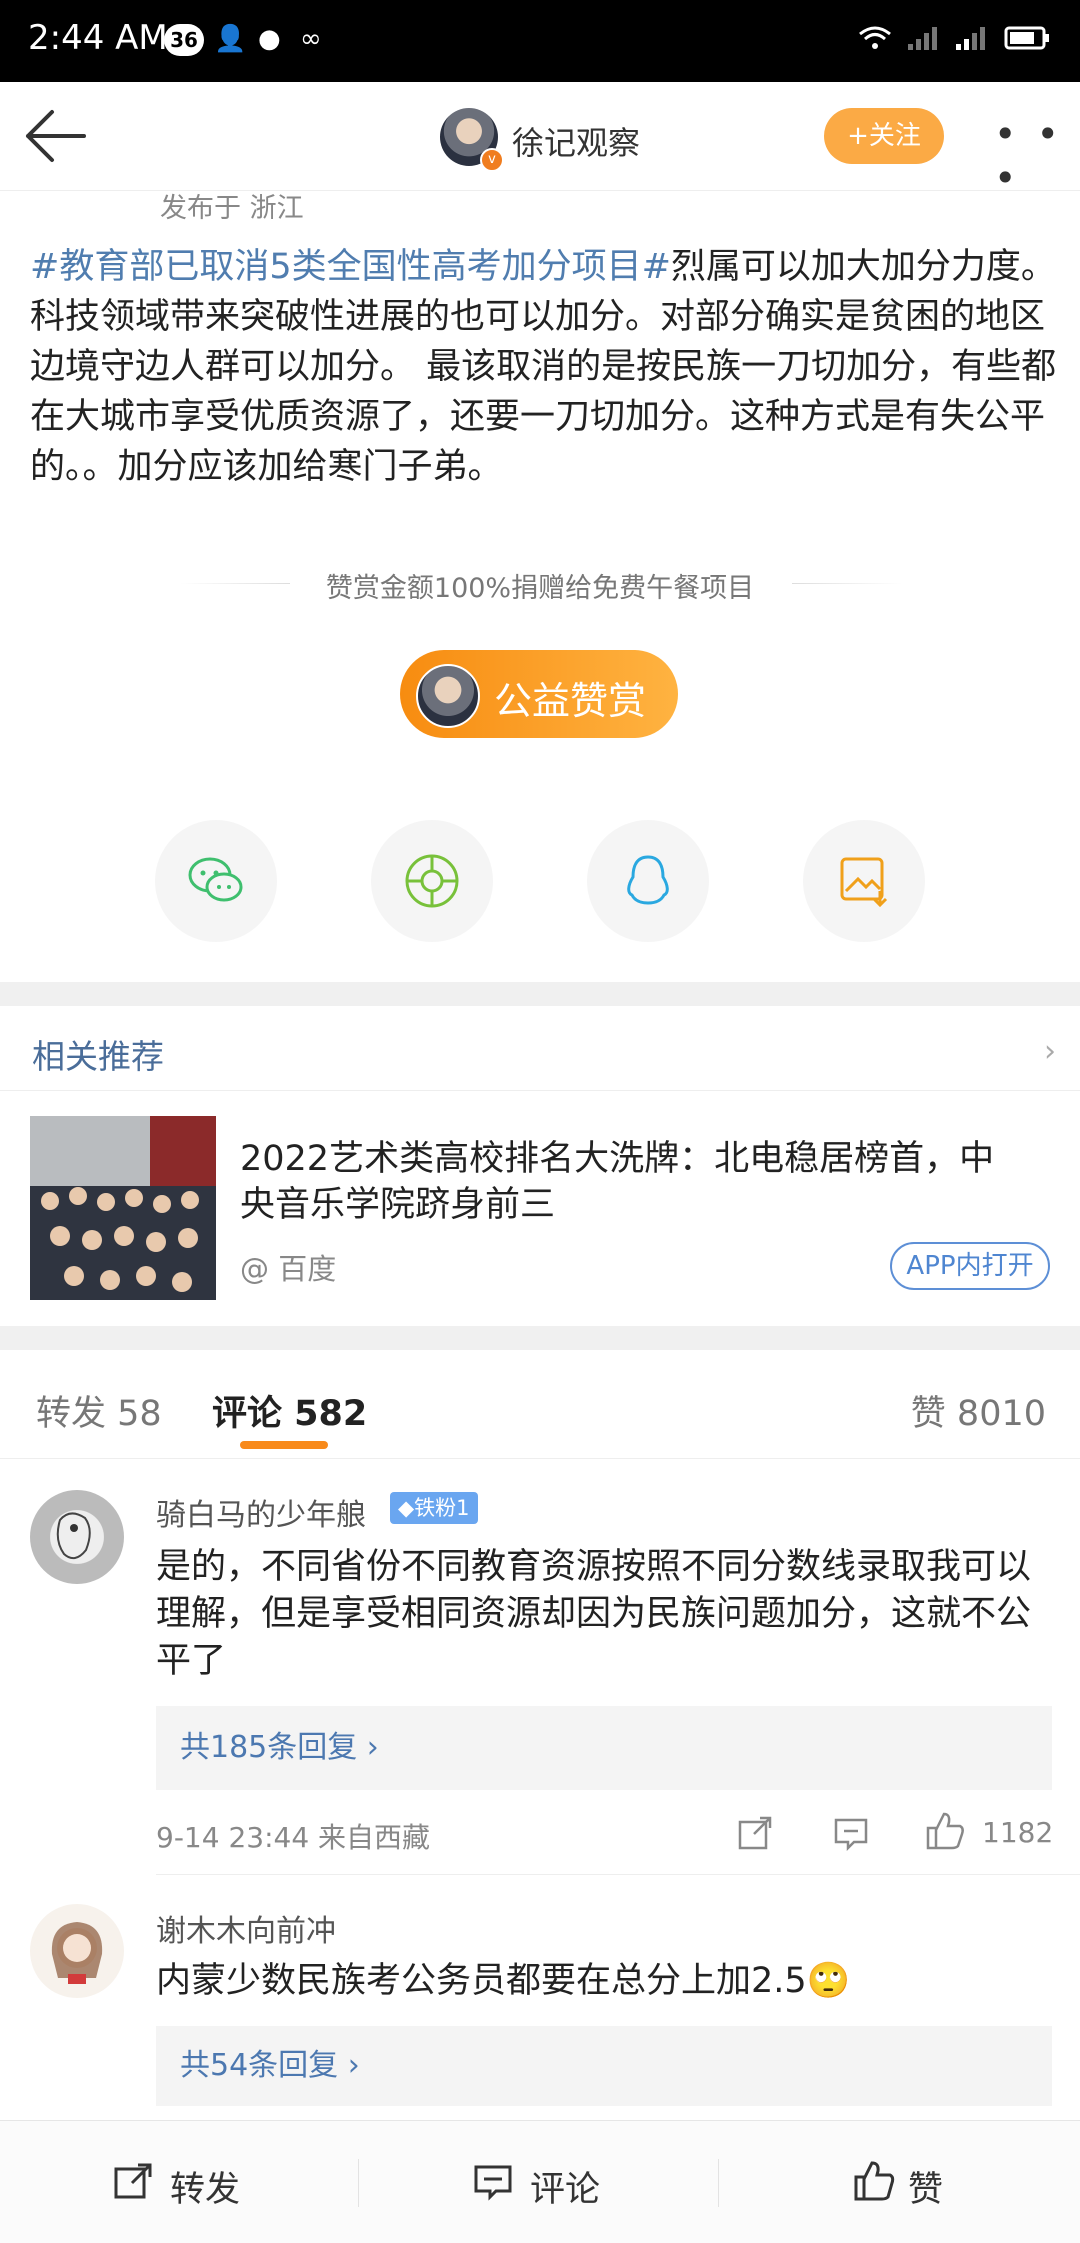 The height and width of the screenshot is (2243, 1080). I want to click on wechat-icon, so click(215, 879).